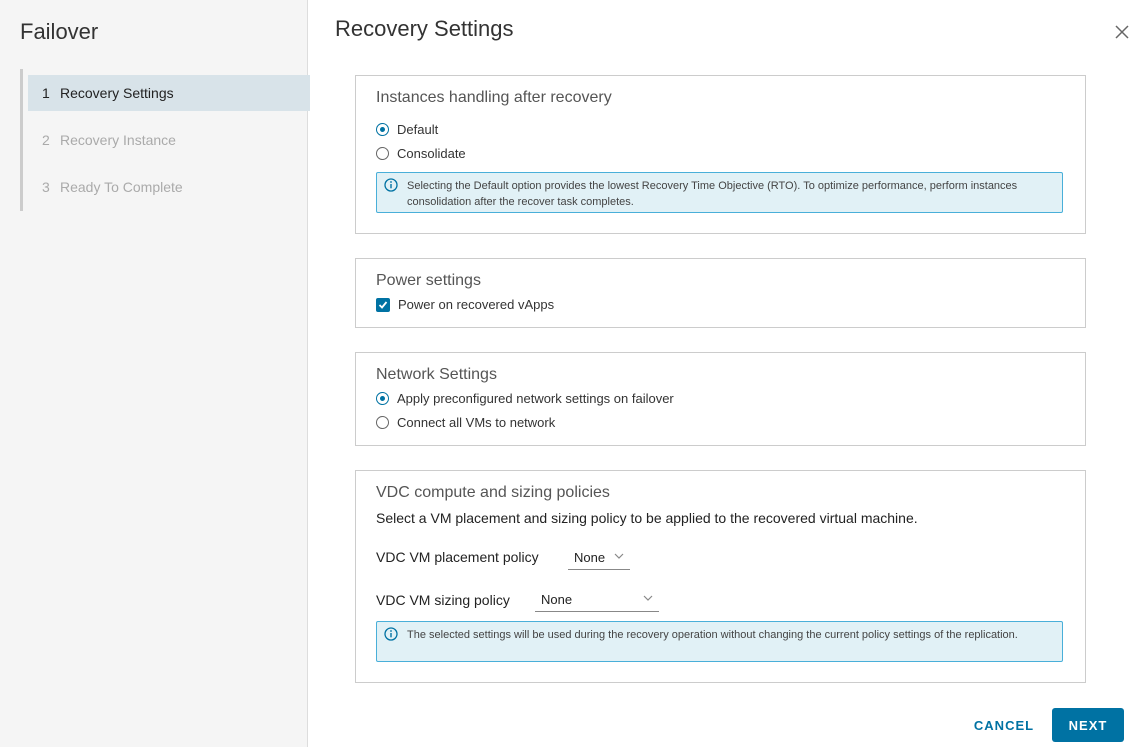 The image size is (1129, 747). What do you see at coordinates (428, 280) in the screenshot?
I see `power-settings-title: Power settings` at bounding box center [428, 280].